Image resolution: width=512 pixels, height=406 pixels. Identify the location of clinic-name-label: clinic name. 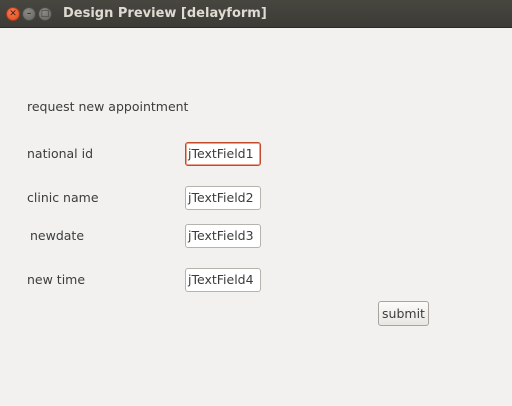
(63, 197).